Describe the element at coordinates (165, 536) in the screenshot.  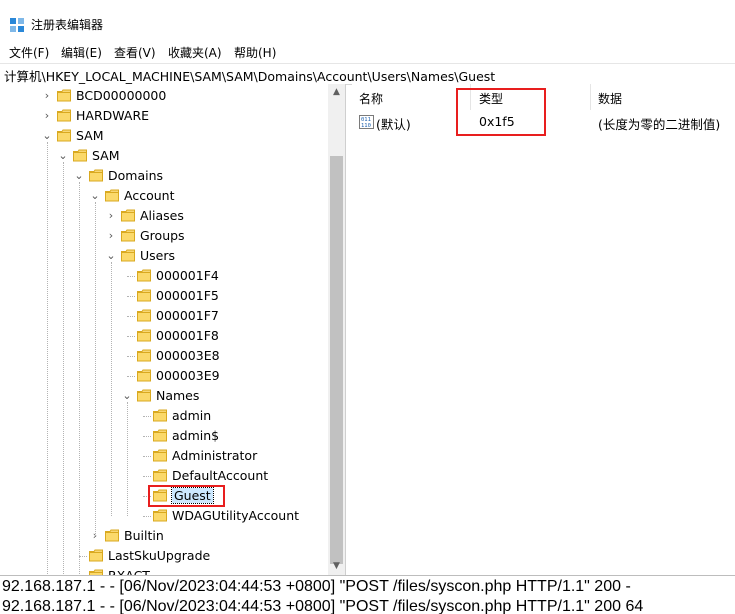
I see `tree-node: › Builtin` at that location.